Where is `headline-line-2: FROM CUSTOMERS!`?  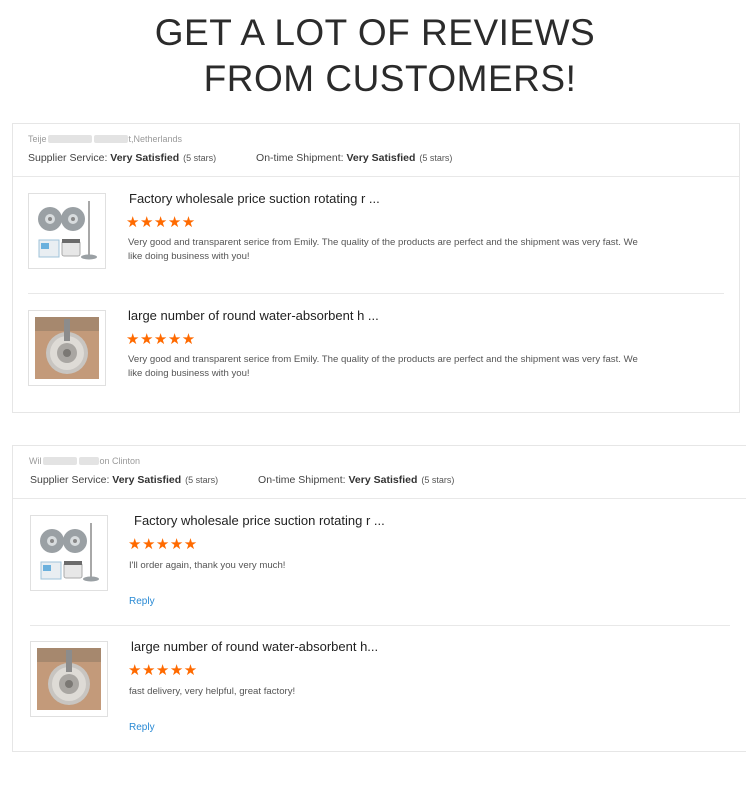 headline-line-2: FROM CUSTOMERS! is located at coordinates (390, 78).